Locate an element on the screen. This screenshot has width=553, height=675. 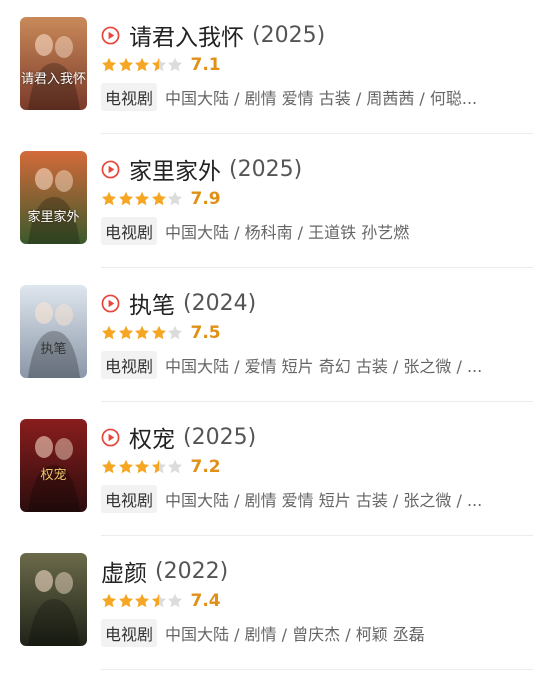
poster-image: 家里家外 is located at coordinates (53, 197).